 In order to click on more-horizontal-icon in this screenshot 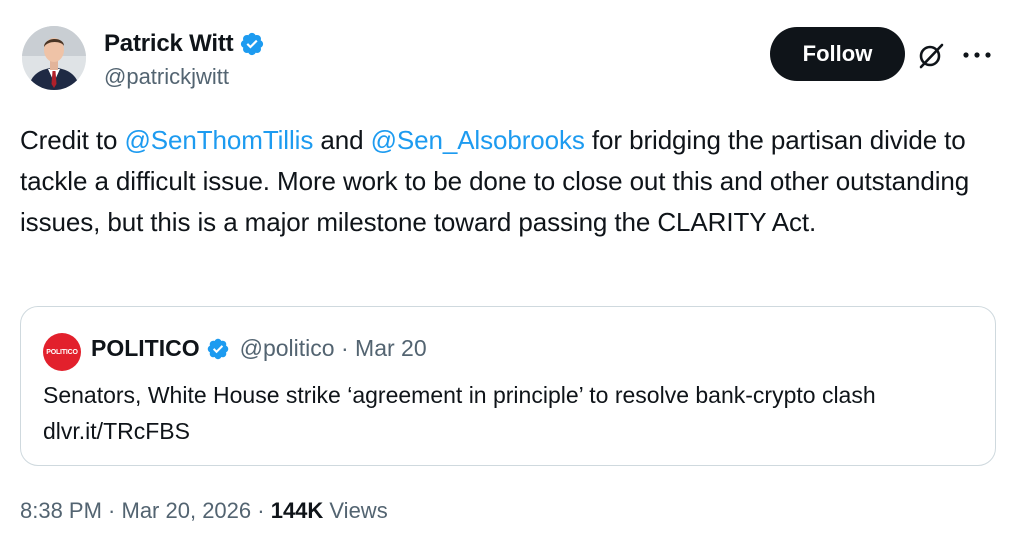, I will do `click(978, 55)`.